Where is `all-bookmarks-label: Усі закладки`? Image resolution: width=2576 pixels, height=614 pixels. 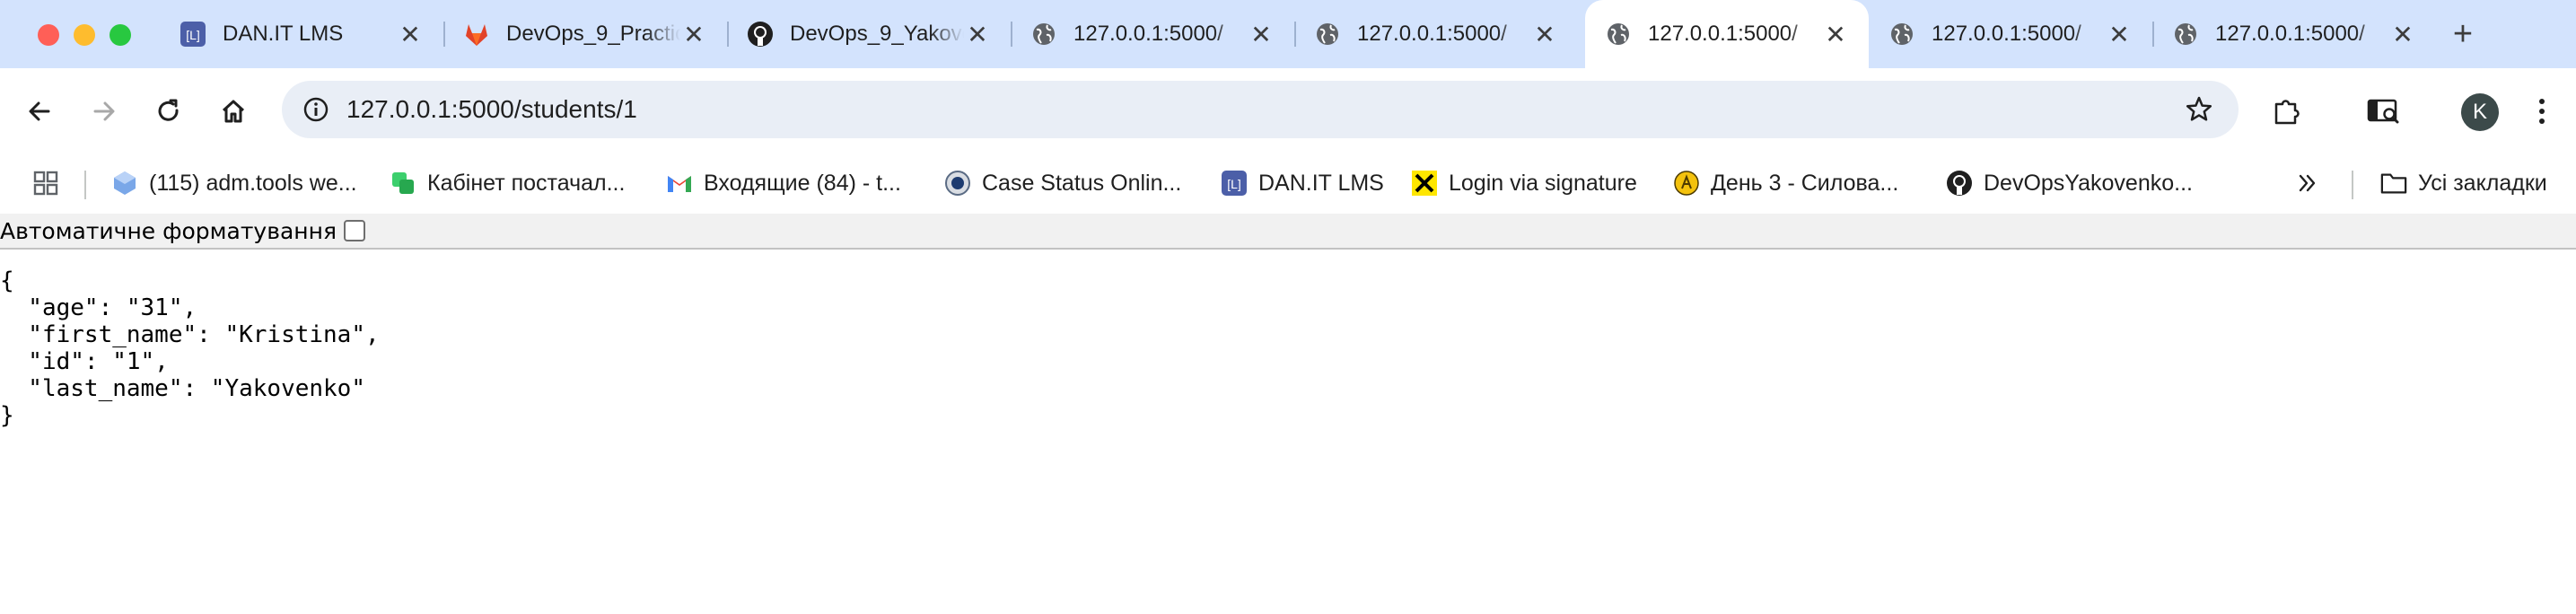 all-bookmarks-label: Усі закладки is located at coordinates (2482, 183).